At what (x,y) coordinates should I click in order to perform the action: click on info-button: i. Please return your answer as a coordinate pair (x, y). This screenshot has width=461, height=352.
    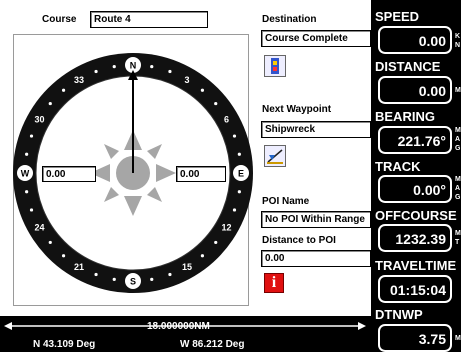
    Looking at the image, I should click on (274, 283).